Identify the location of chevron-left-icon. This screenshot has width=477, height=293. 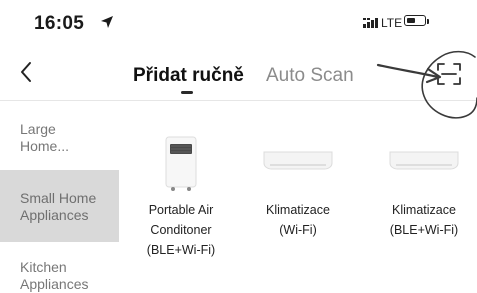
(27, 72).